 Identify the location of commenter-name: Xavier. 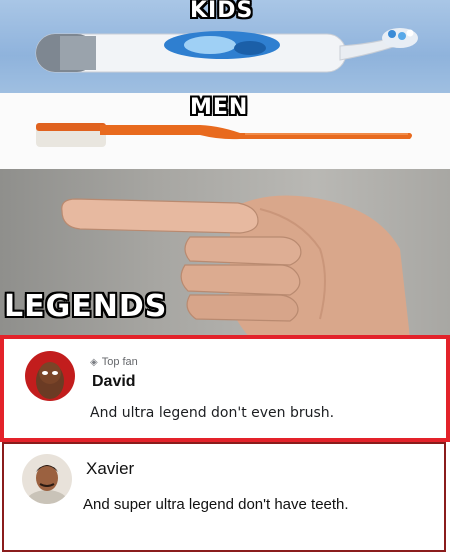
(110, 469).